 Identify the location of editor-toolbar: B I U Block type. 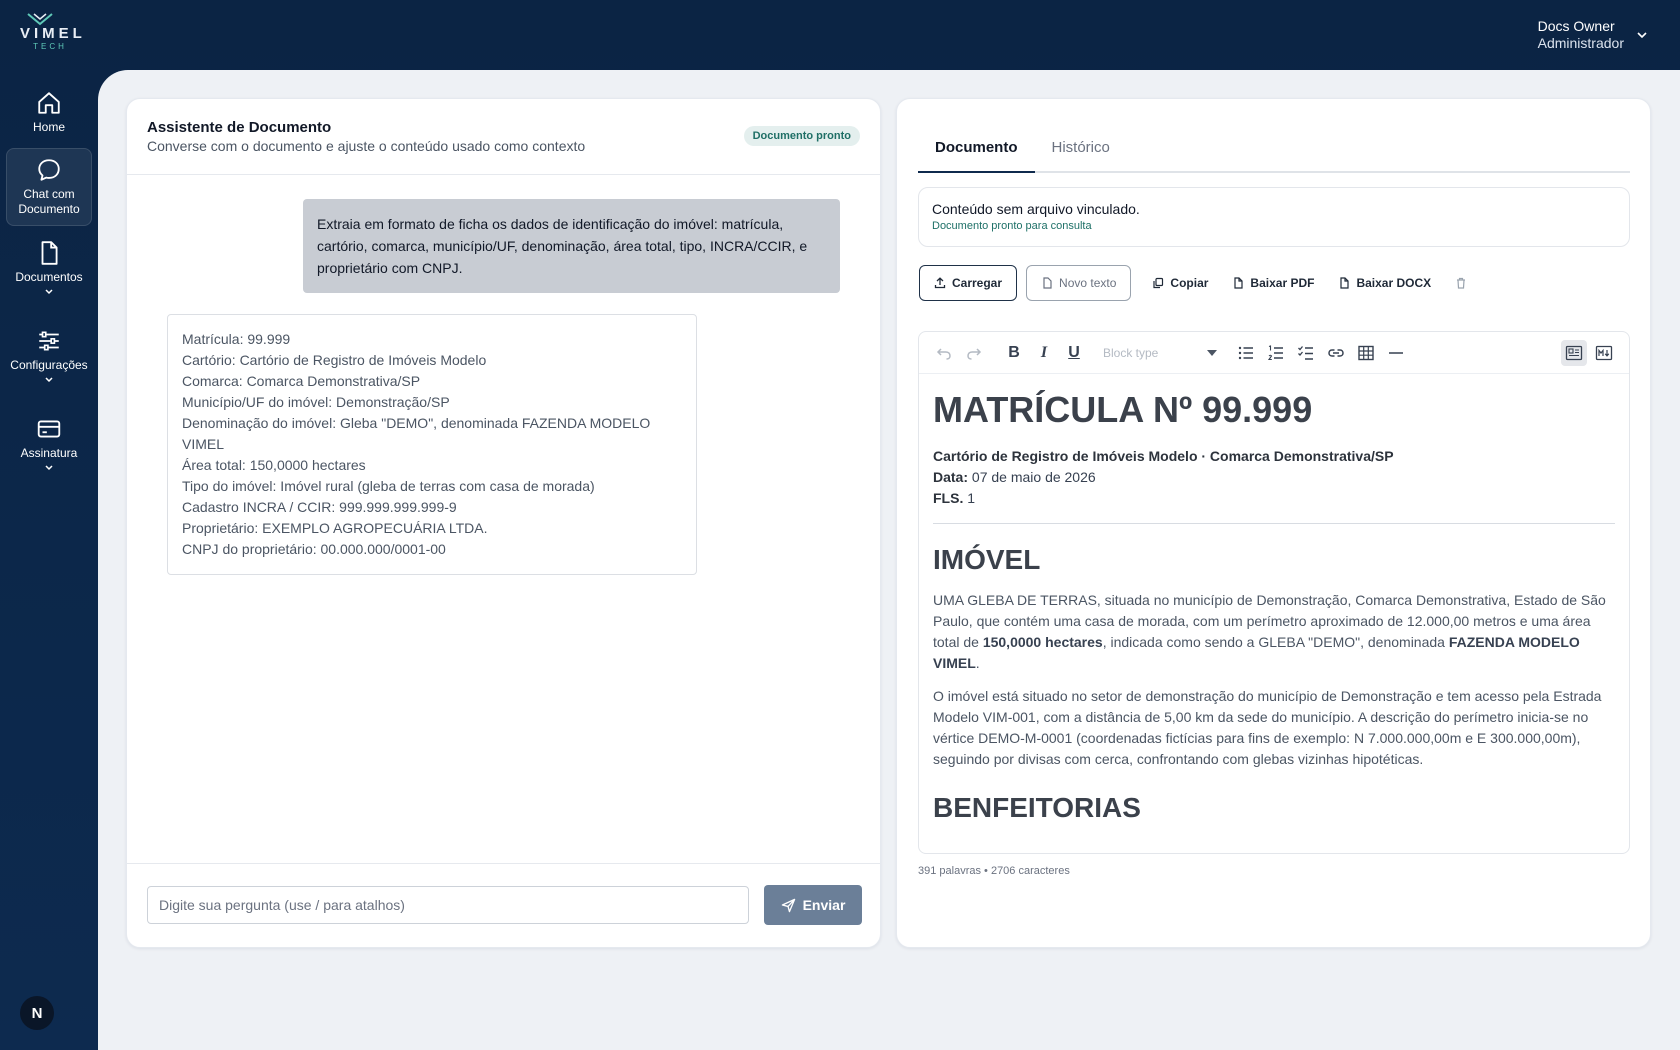
(1274, 353).